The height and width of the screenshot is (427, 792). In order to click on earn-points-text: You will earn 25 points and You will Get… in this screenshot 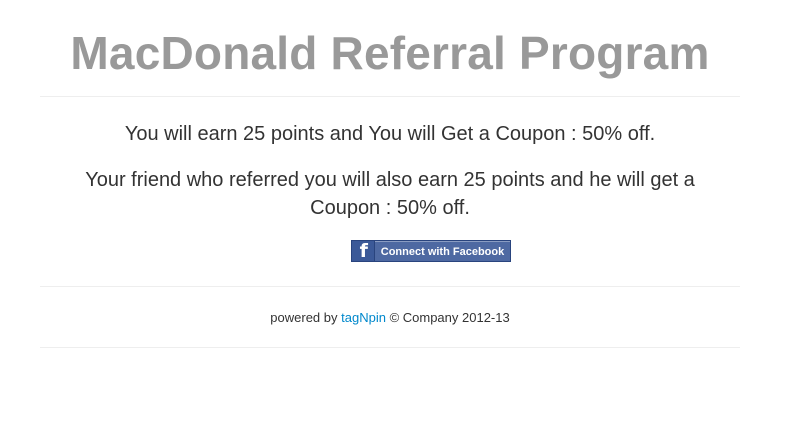, I will do `click(390, 134)`.